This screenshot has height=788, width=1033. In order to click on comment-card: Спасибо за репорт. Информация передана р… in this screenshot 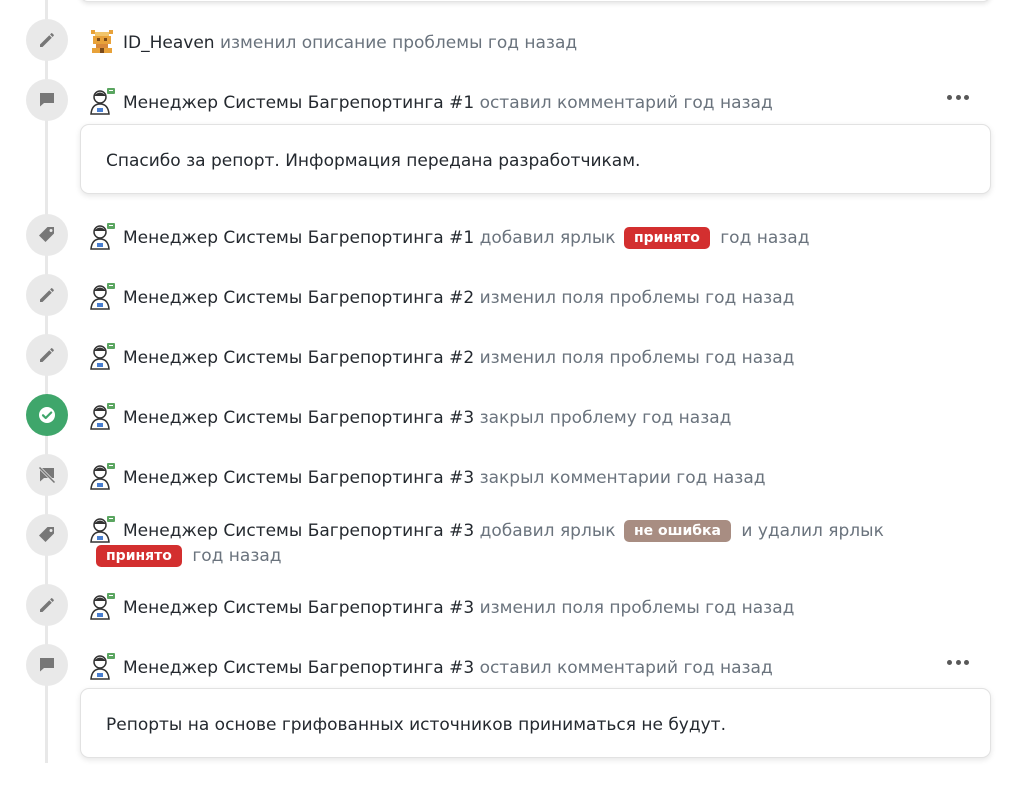, I will do `click(535, 159)`.